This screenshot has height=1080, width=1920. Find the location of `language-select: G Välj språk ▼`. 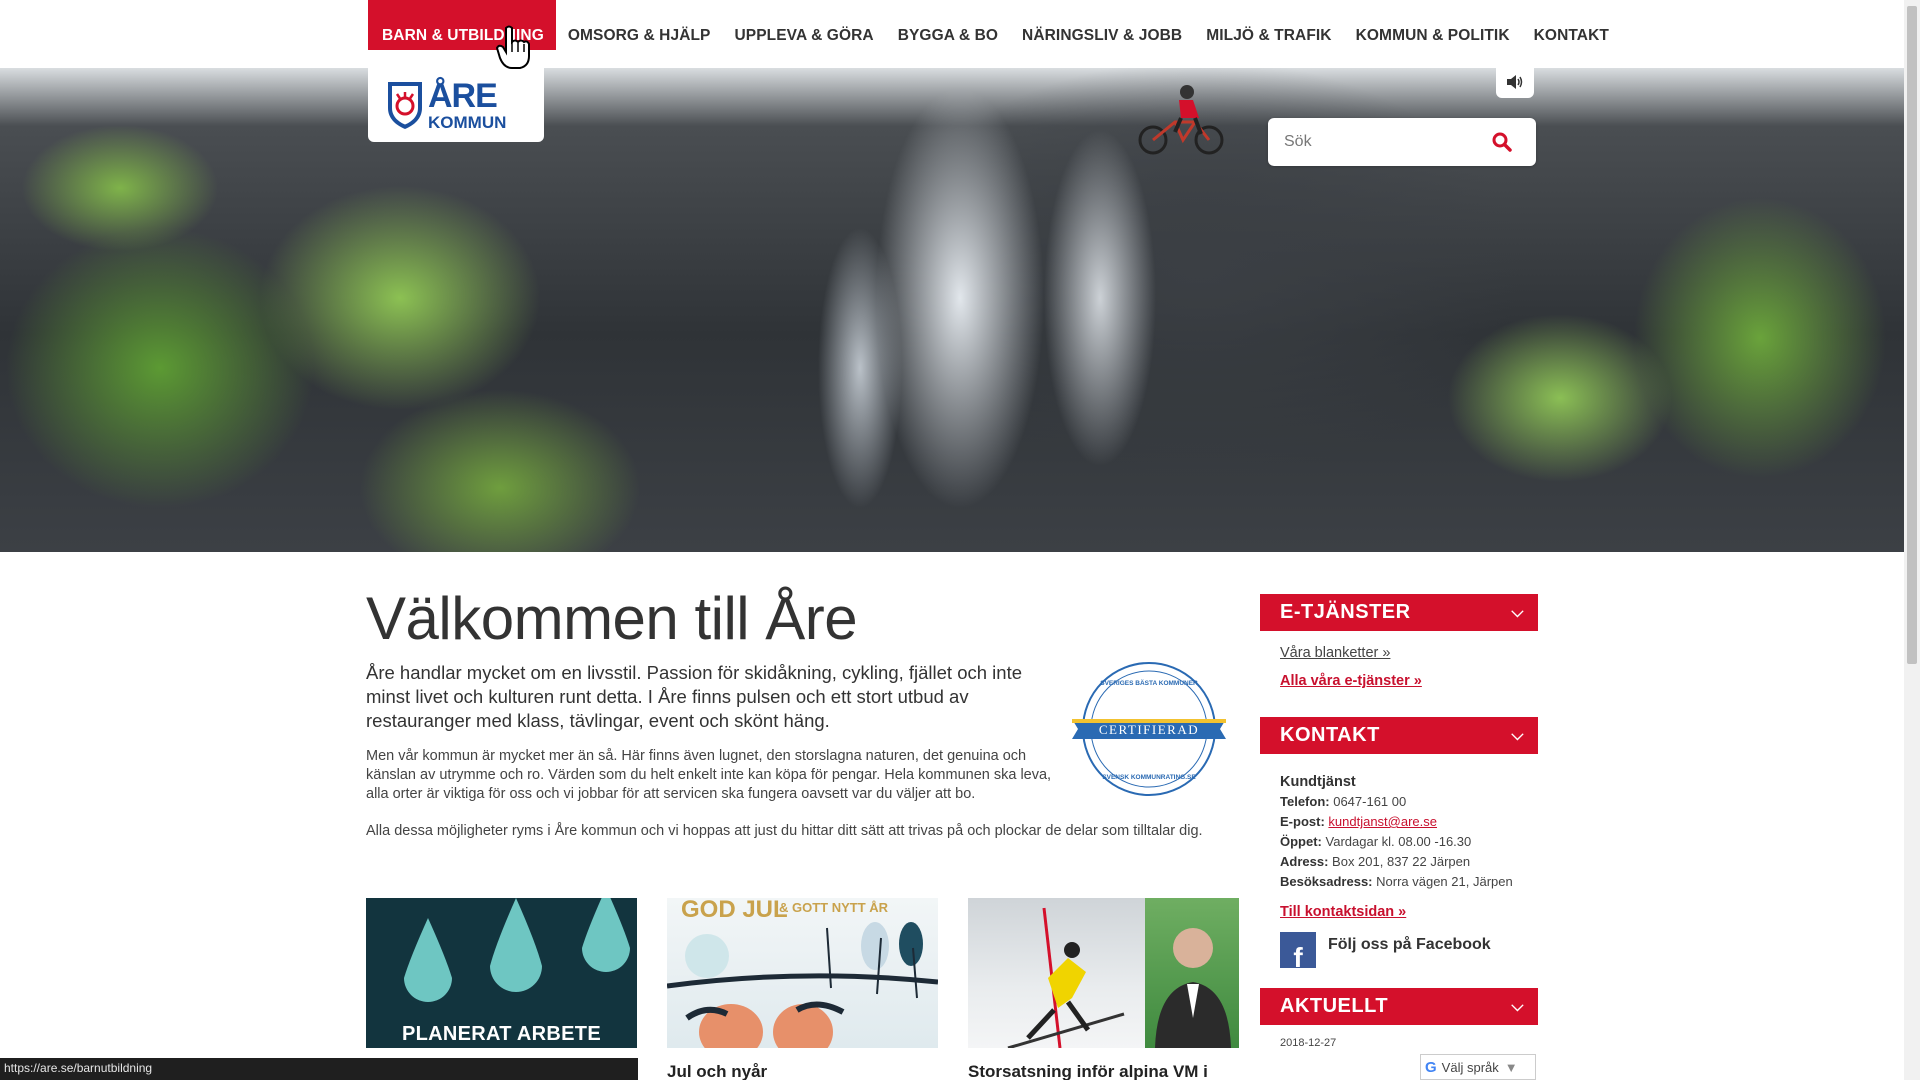

language-select: G Välj språk ▼ is located at coordinates (1478, 1067).